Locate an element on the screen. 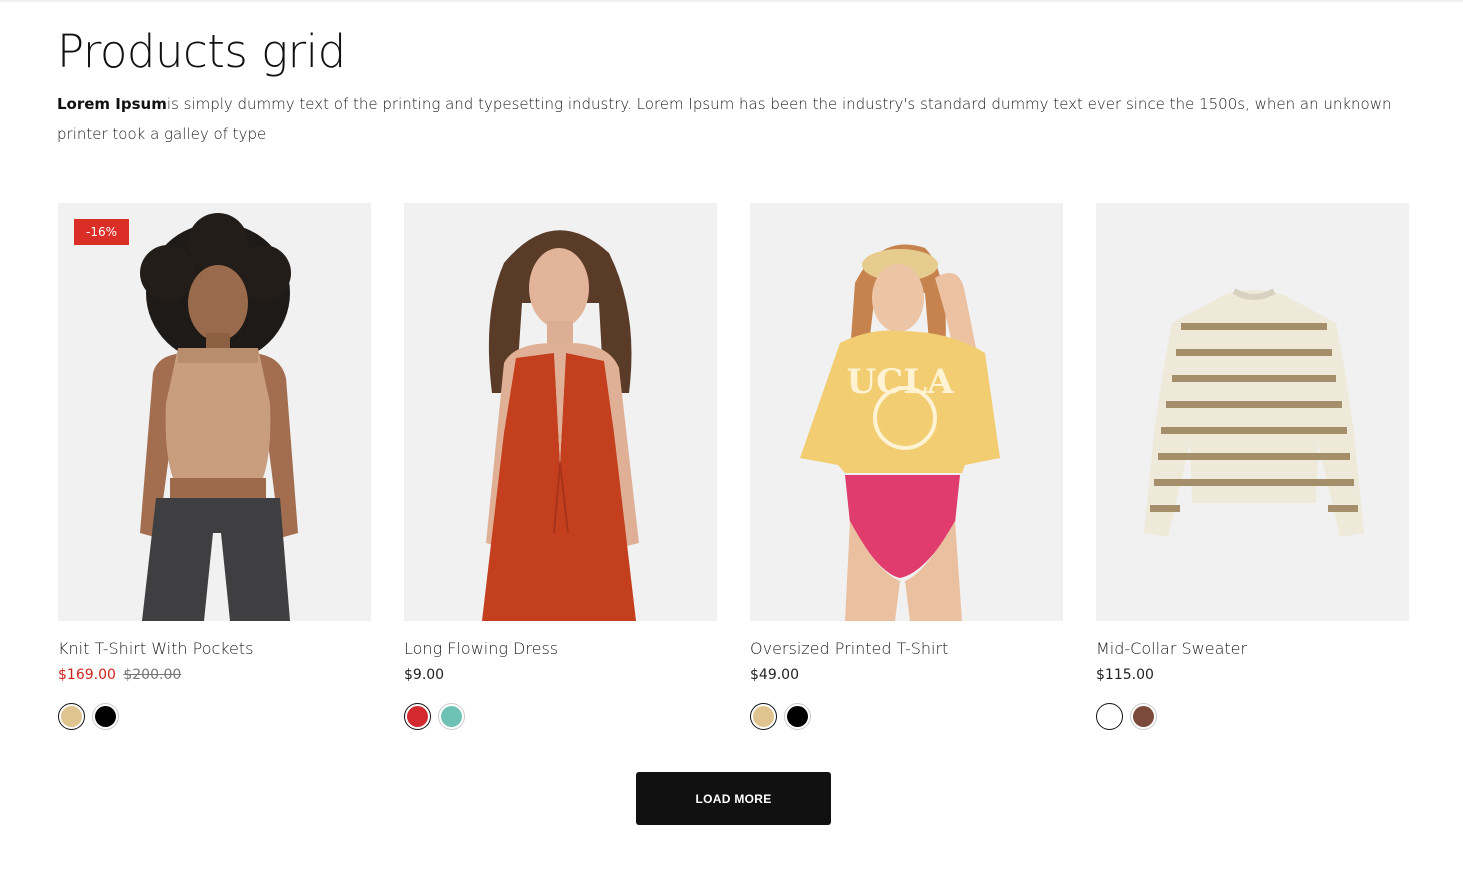  sale-price: $169.00 is located at coordinates (87, 675).